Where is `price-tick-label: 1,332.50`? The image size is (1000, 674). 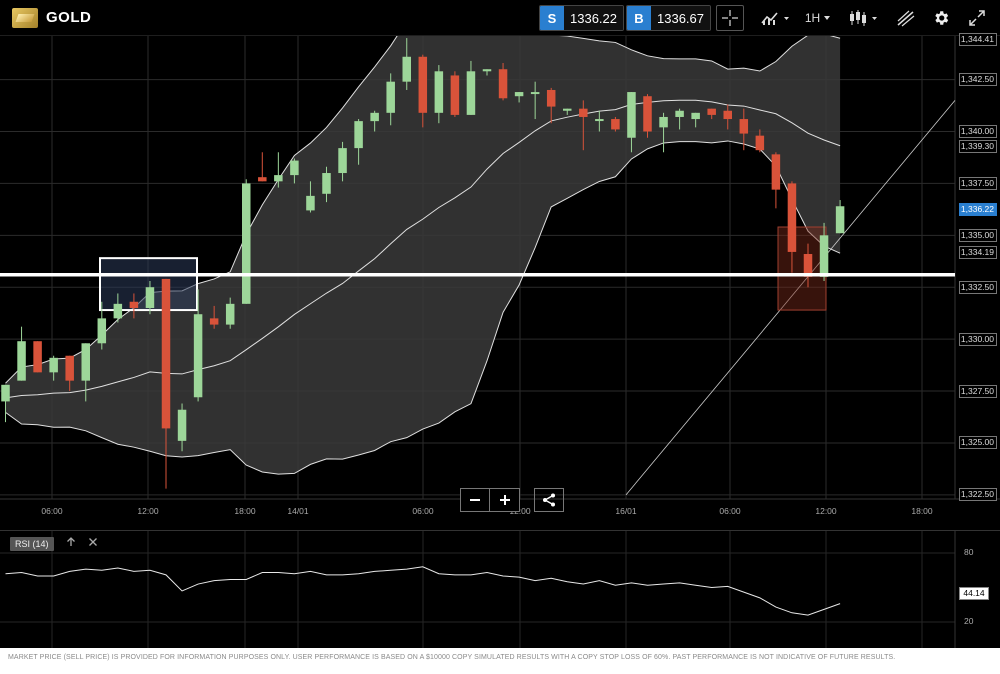
price-tick-label: 1,332.50 is located at coordinates (978, 287).